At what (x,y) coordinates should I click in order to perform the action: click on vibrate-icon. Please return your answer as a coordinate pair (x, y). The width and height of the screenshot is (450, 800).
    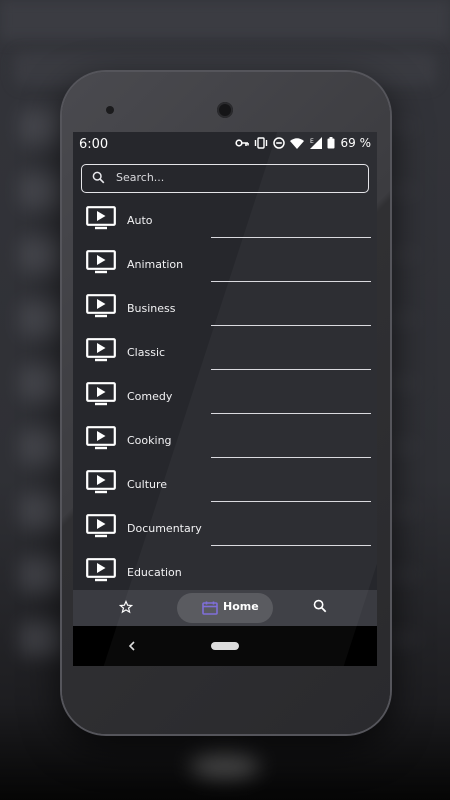
    Looking at the image, I should click on (260, 143).